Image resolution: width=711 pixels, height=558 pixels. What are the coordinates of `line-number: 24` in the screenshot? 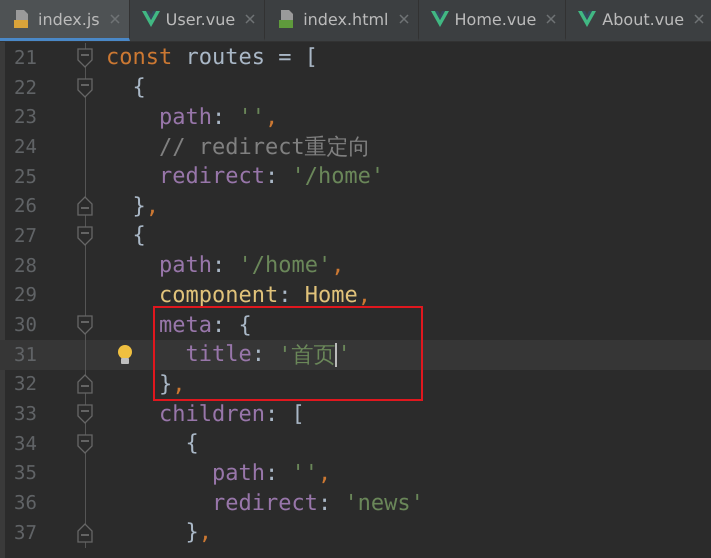 It's located at (25, 147).